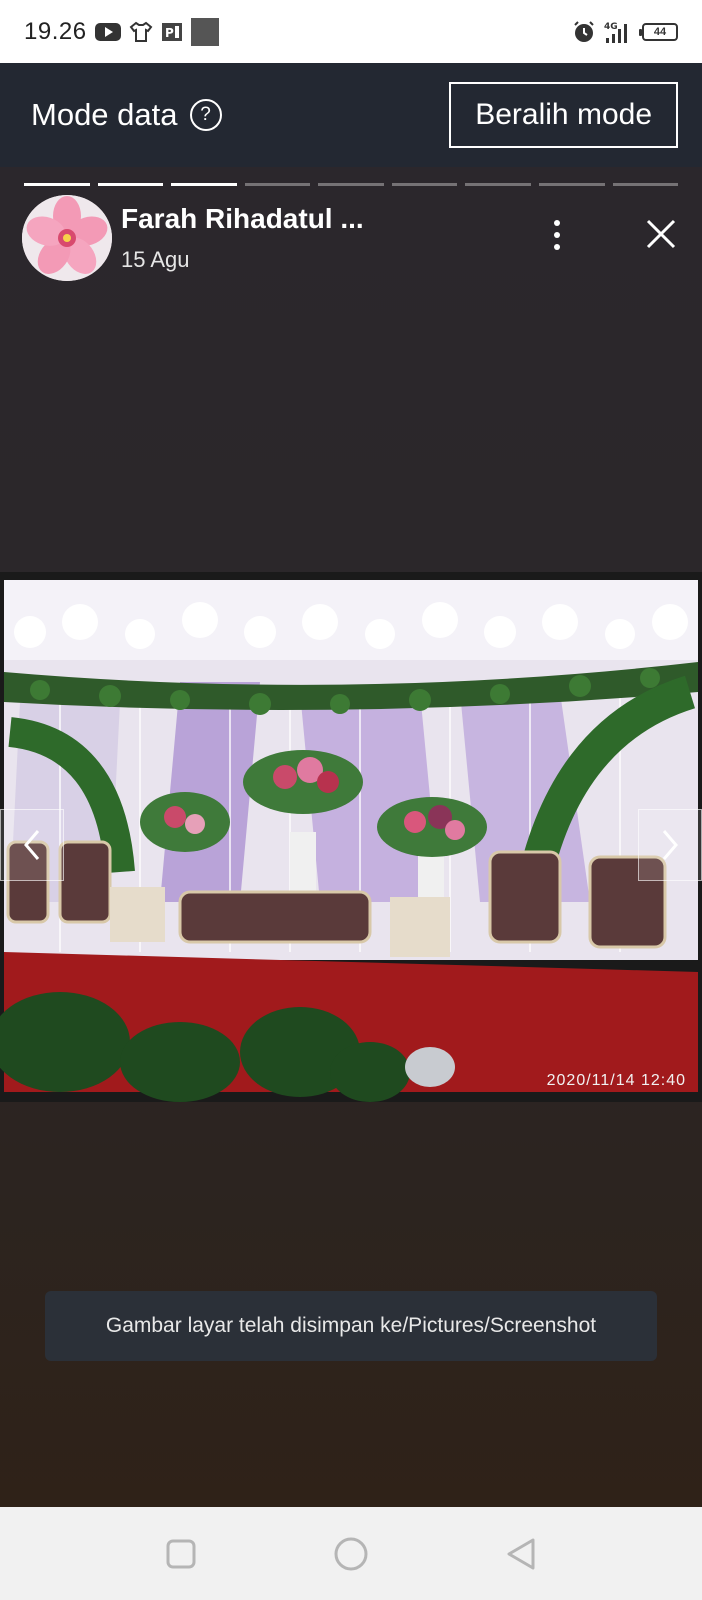 The image size is (702, 1600). I want to click on shirt-icon, so click(141, 32).